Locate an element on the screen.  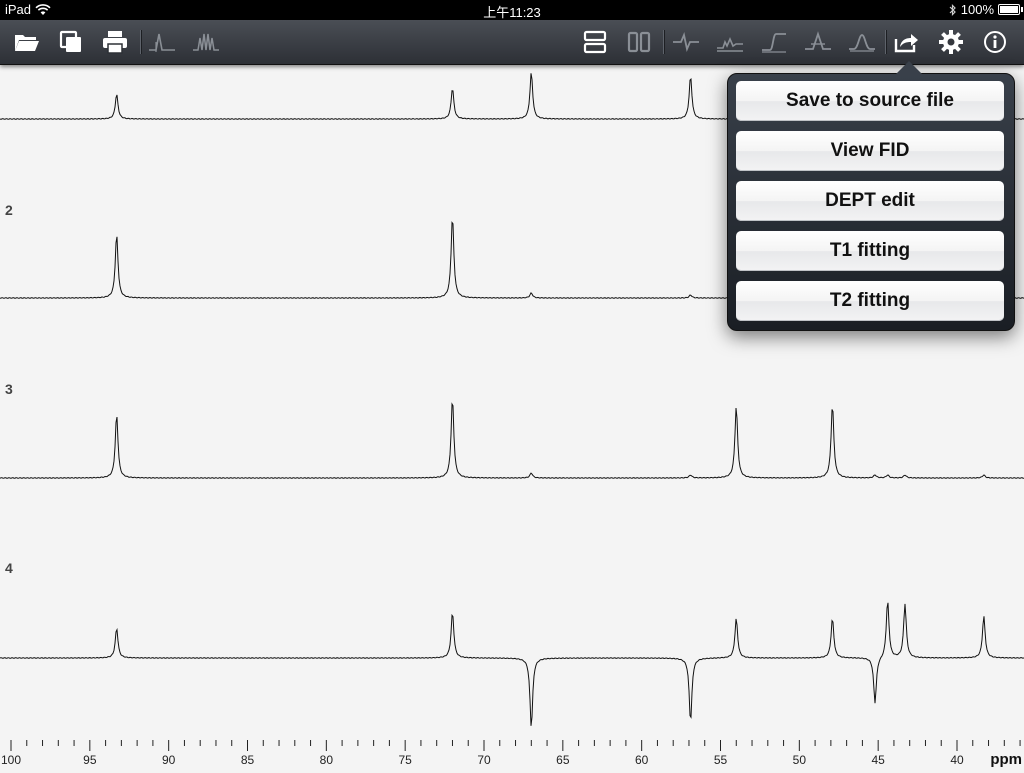
share-icon is located at coordinates (907, 42).